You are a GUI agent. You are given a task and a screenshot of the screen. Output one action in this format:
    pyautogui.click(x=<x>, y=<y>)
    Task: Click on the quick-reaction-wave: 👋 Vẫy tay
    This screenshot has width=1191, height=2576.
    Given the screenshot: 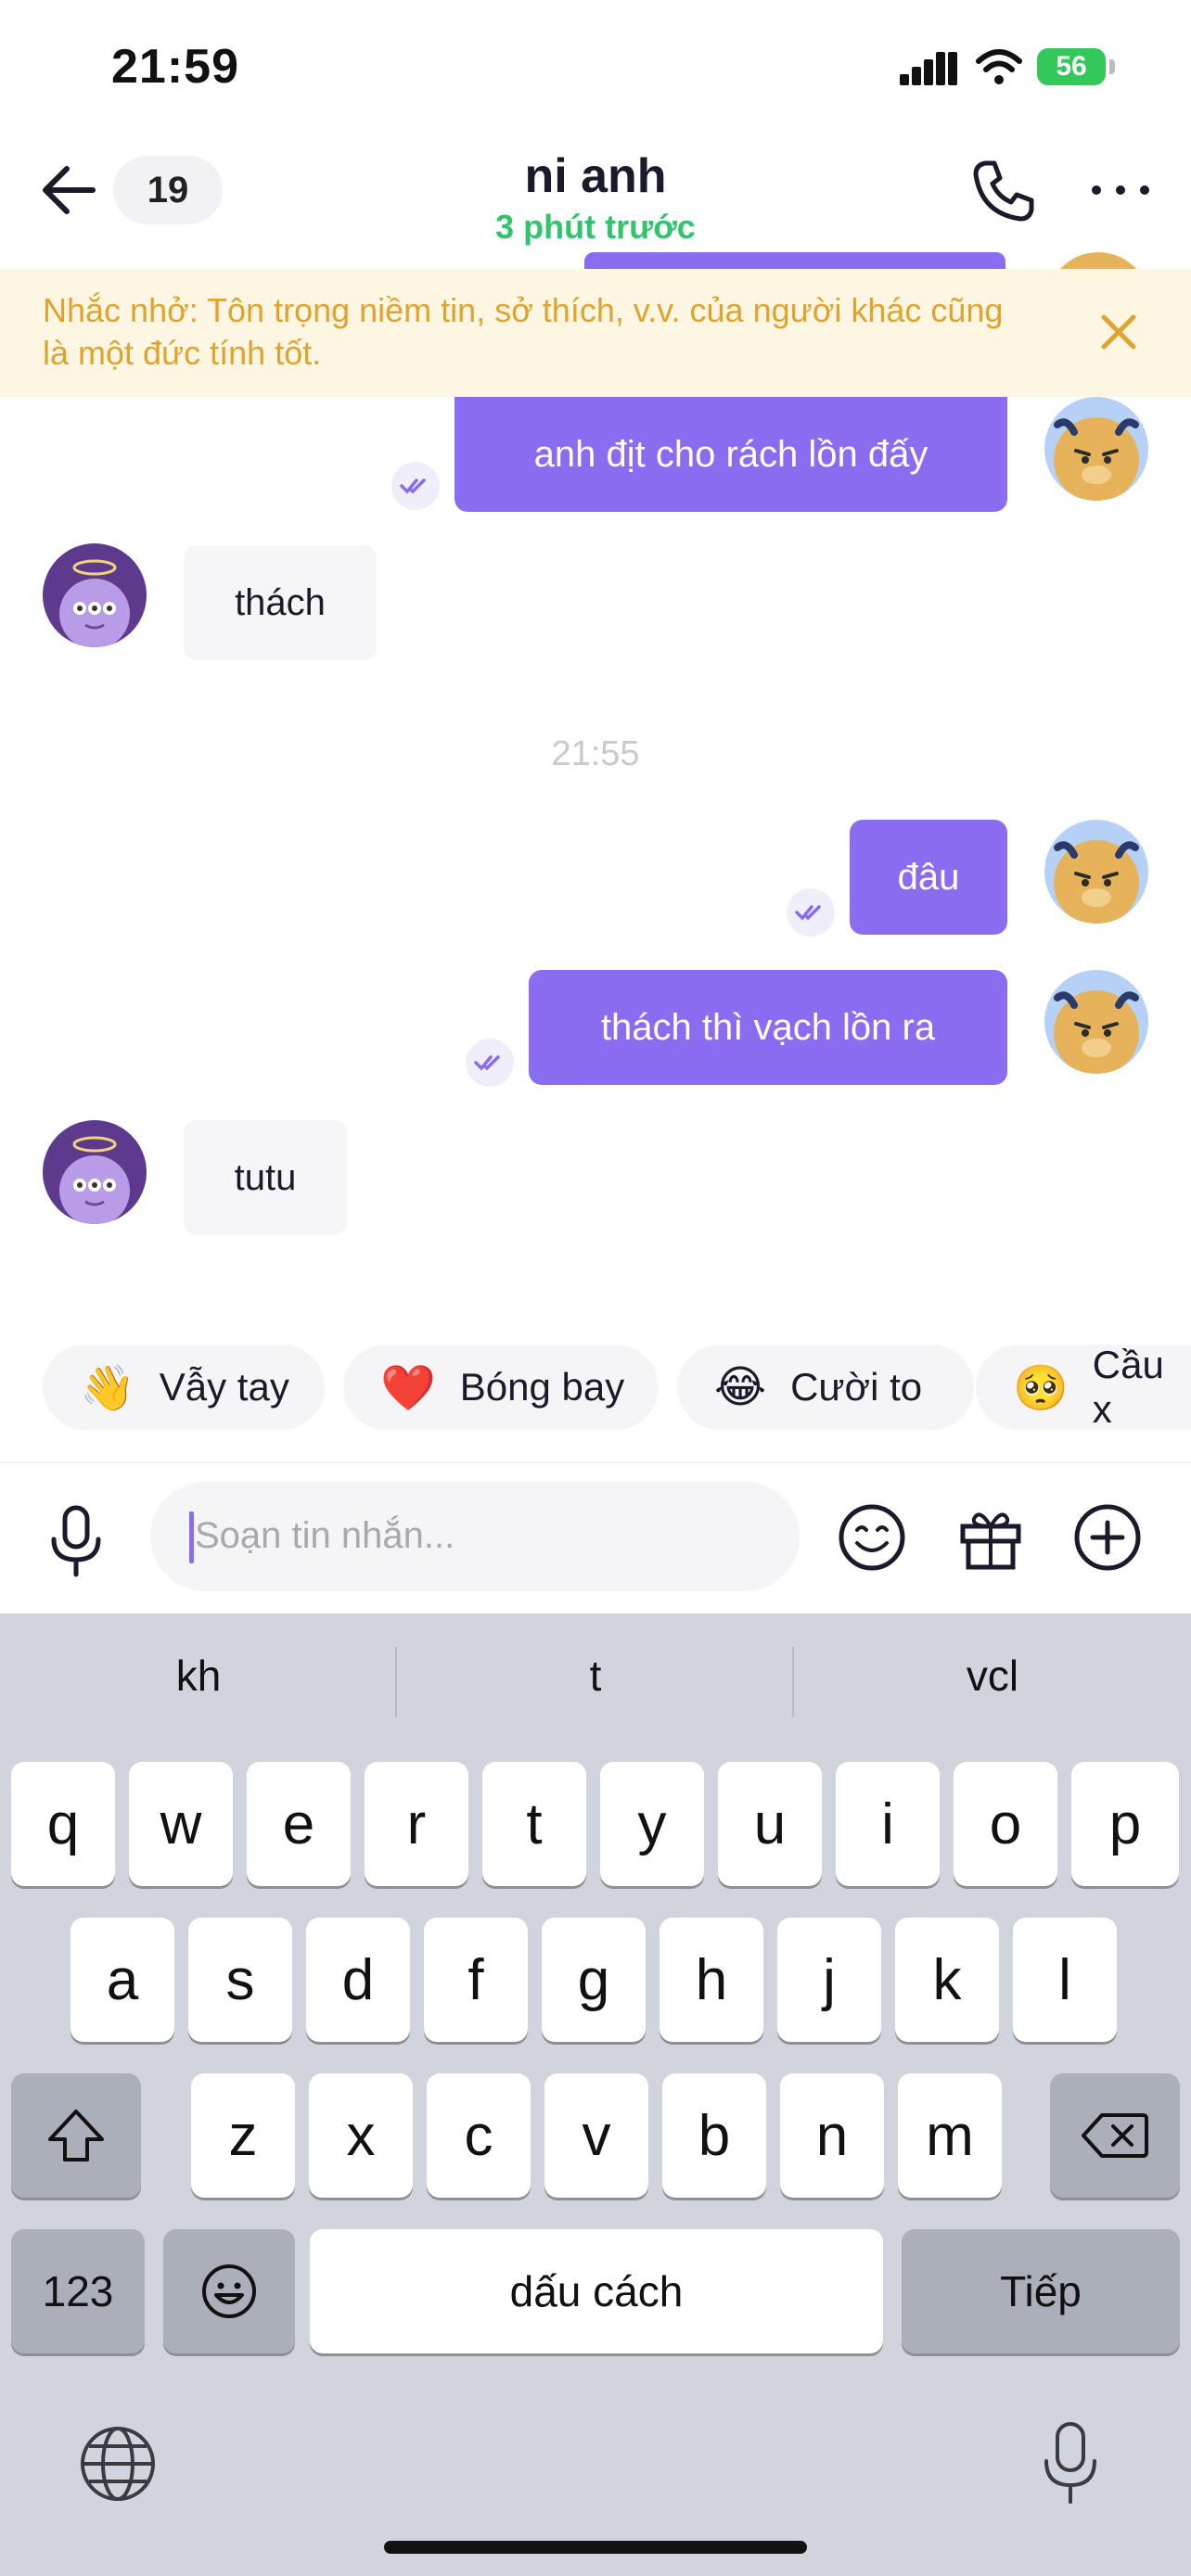 What is the action you would take?
    pyautogui.click(x=184, y=1387)
    